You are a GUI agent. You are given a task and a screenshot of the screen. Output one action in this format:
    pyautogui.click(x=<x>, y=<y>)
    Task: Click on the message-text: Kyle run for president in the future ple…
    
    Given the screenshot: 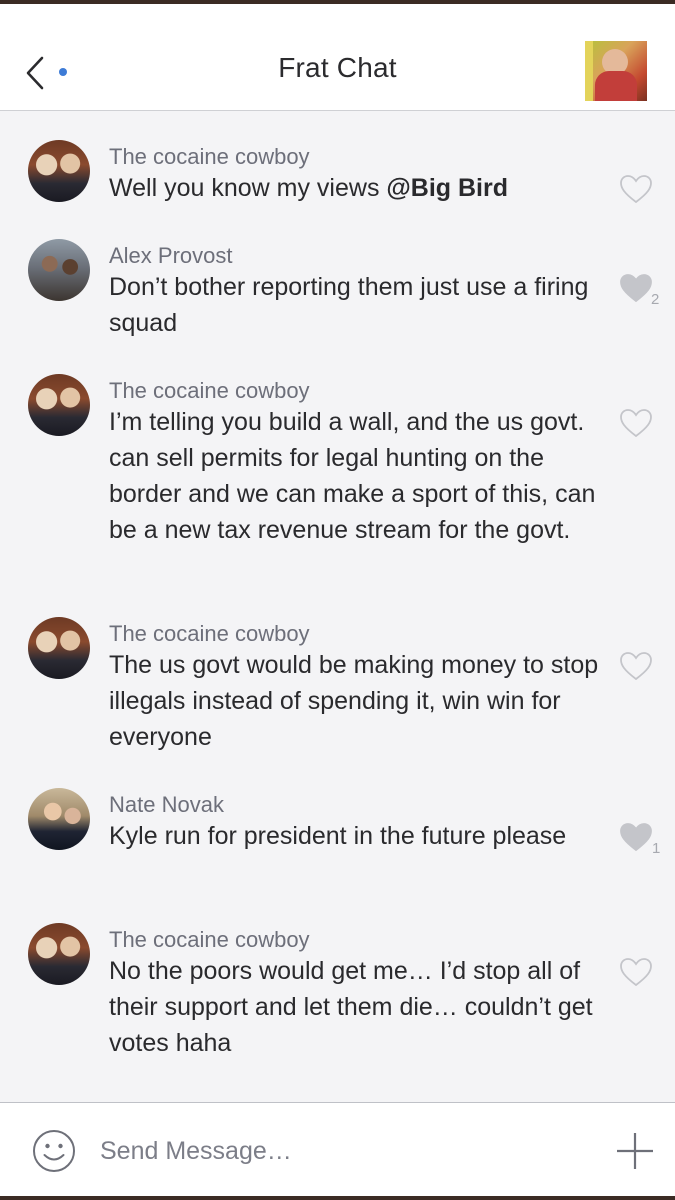 What is the action you would take?
    pyautogui.click(x=338, y=836)
    